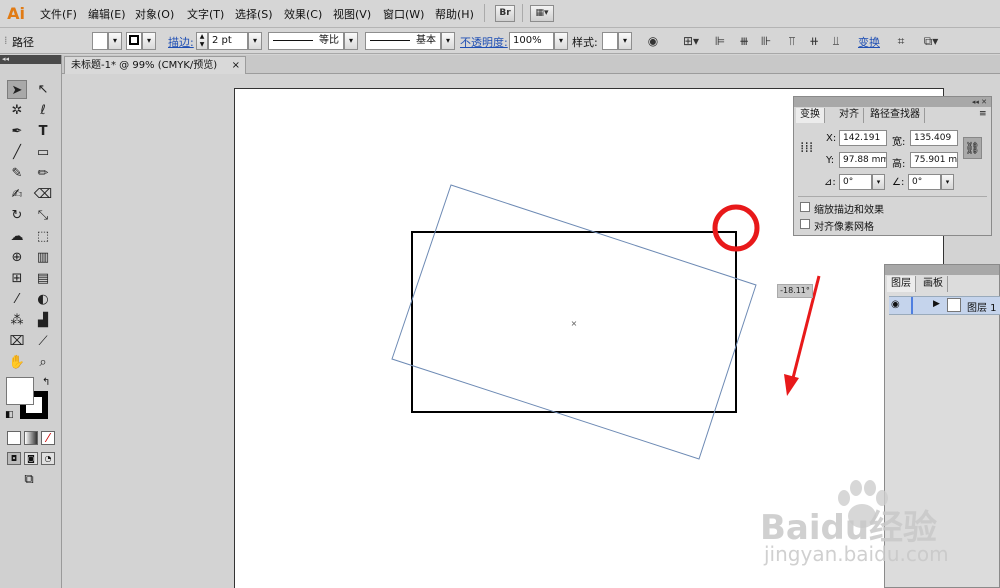  I want to click on reference-point-icon: ⁞⁞⁞, so click(808, 148).